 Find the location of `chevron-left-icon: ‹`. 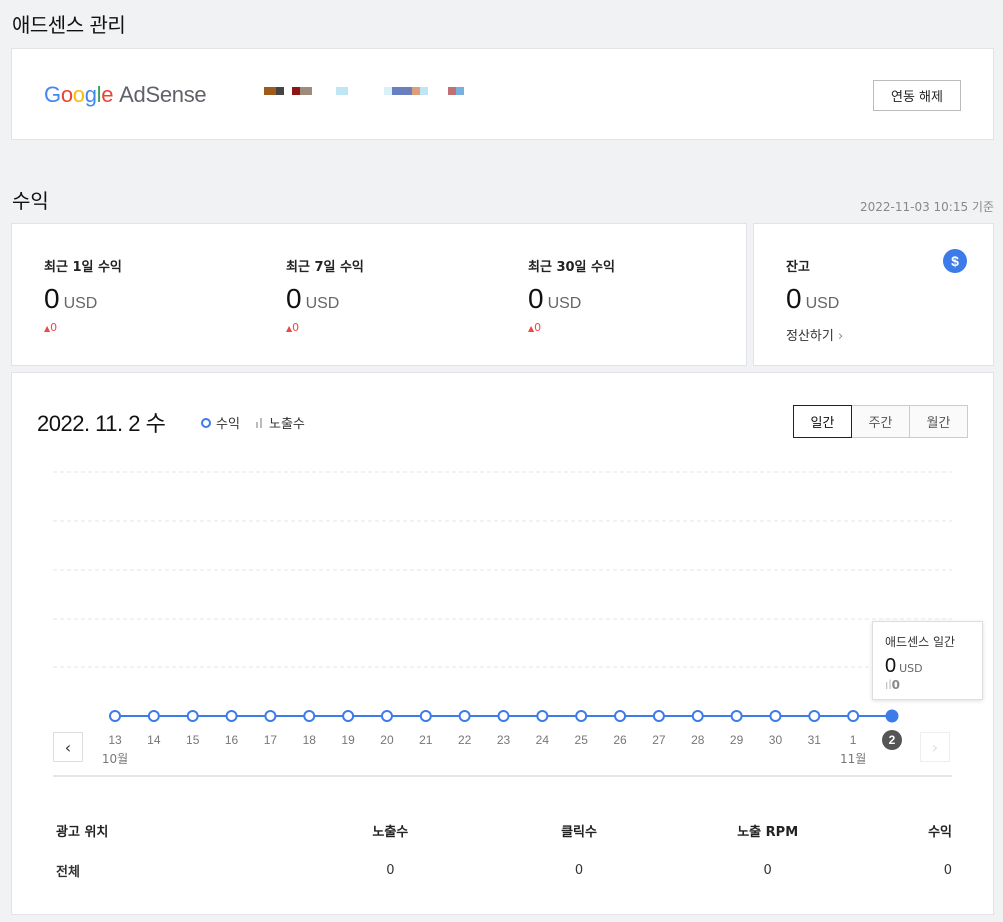

chevron-left-icon: ‹ is located at coordinates (68, 747).